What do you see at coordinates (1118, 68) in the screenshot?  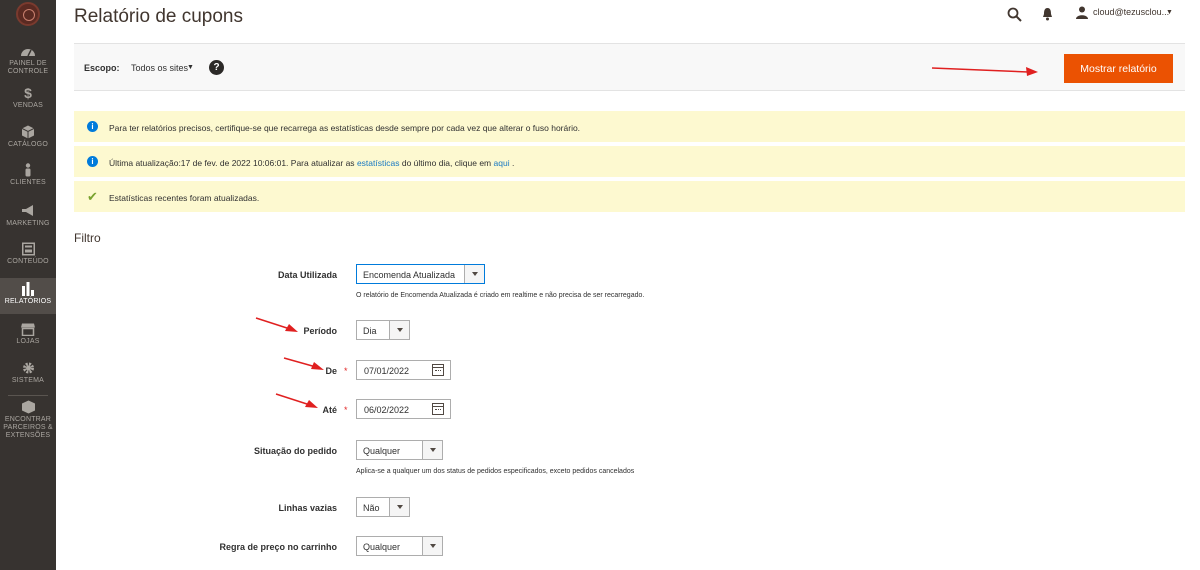 I see `show-report-button: Mostrar relatório` at bounding box center [1118, 68].